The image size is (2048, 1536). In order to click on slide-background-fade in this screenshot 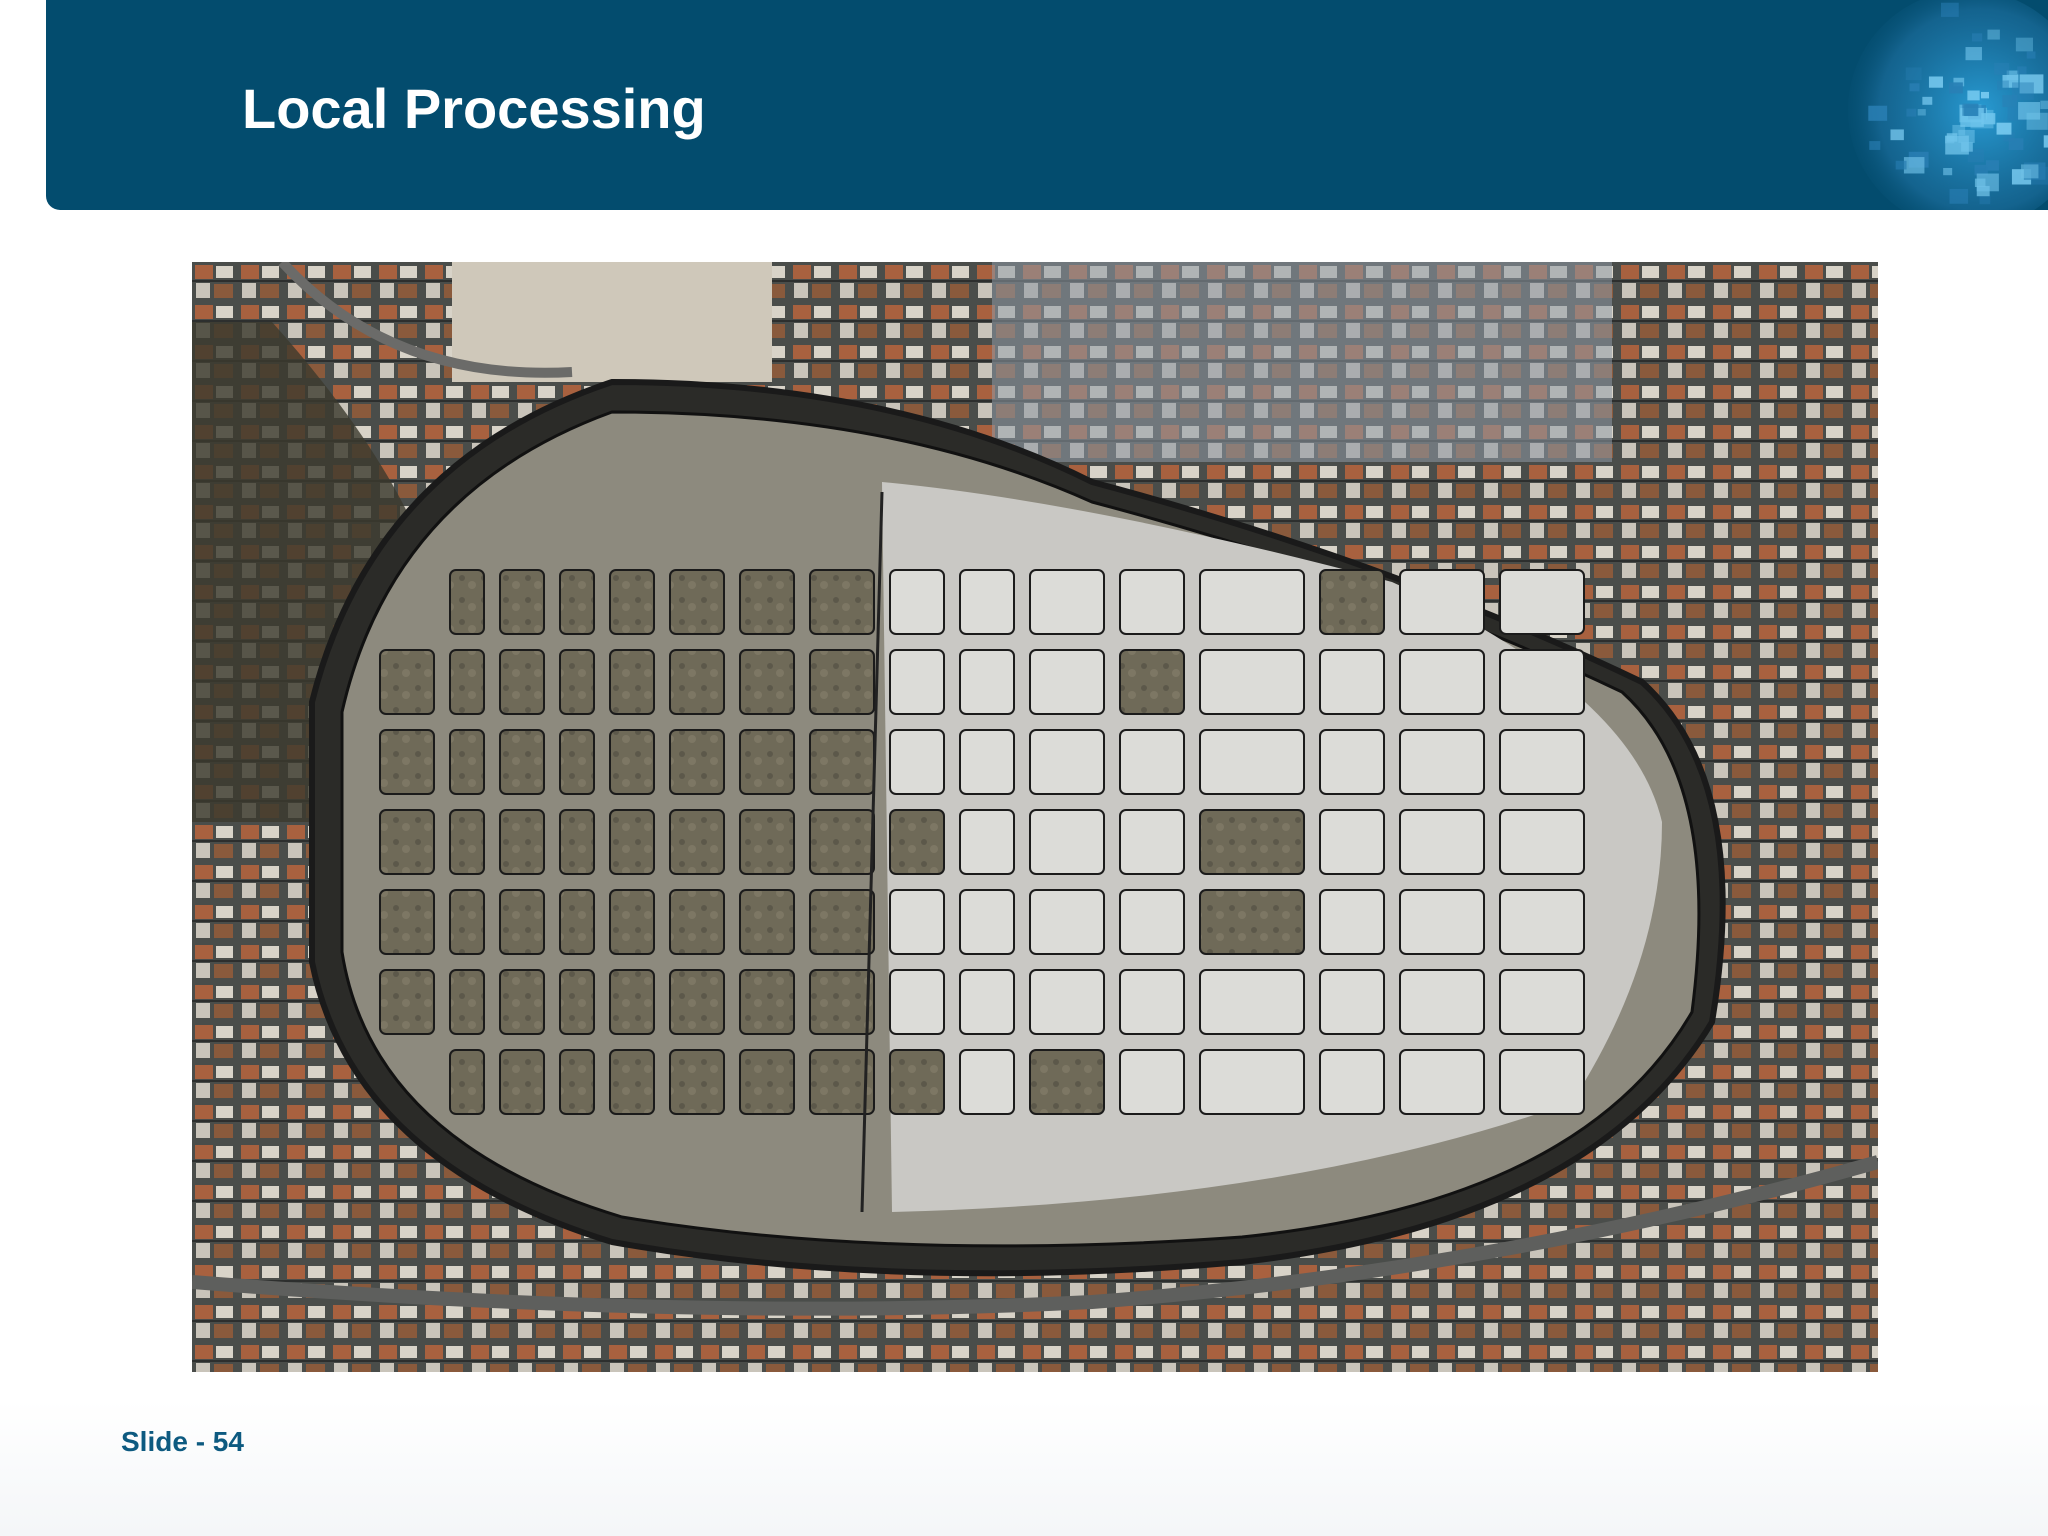, I will do `click(1024, 1468)`.